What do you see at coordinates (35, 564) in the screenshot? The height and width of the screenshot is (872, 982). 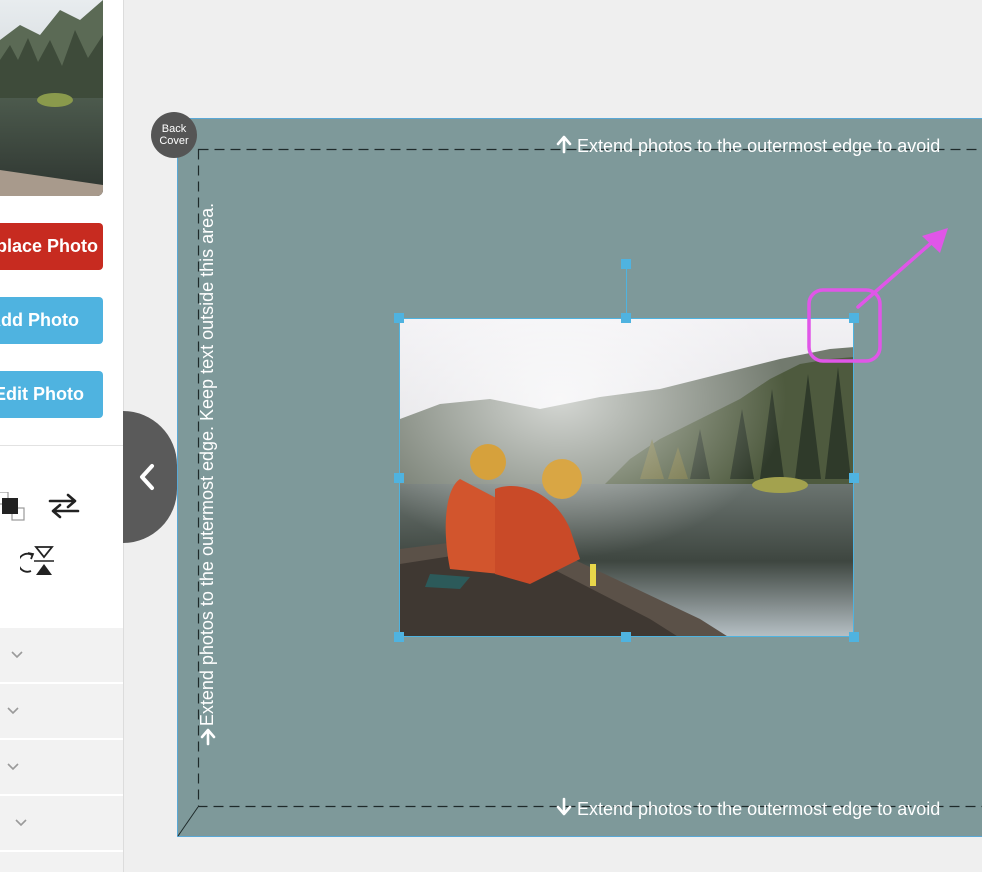 I see `flip-rotate-icon` at bounding box center [35, 564].